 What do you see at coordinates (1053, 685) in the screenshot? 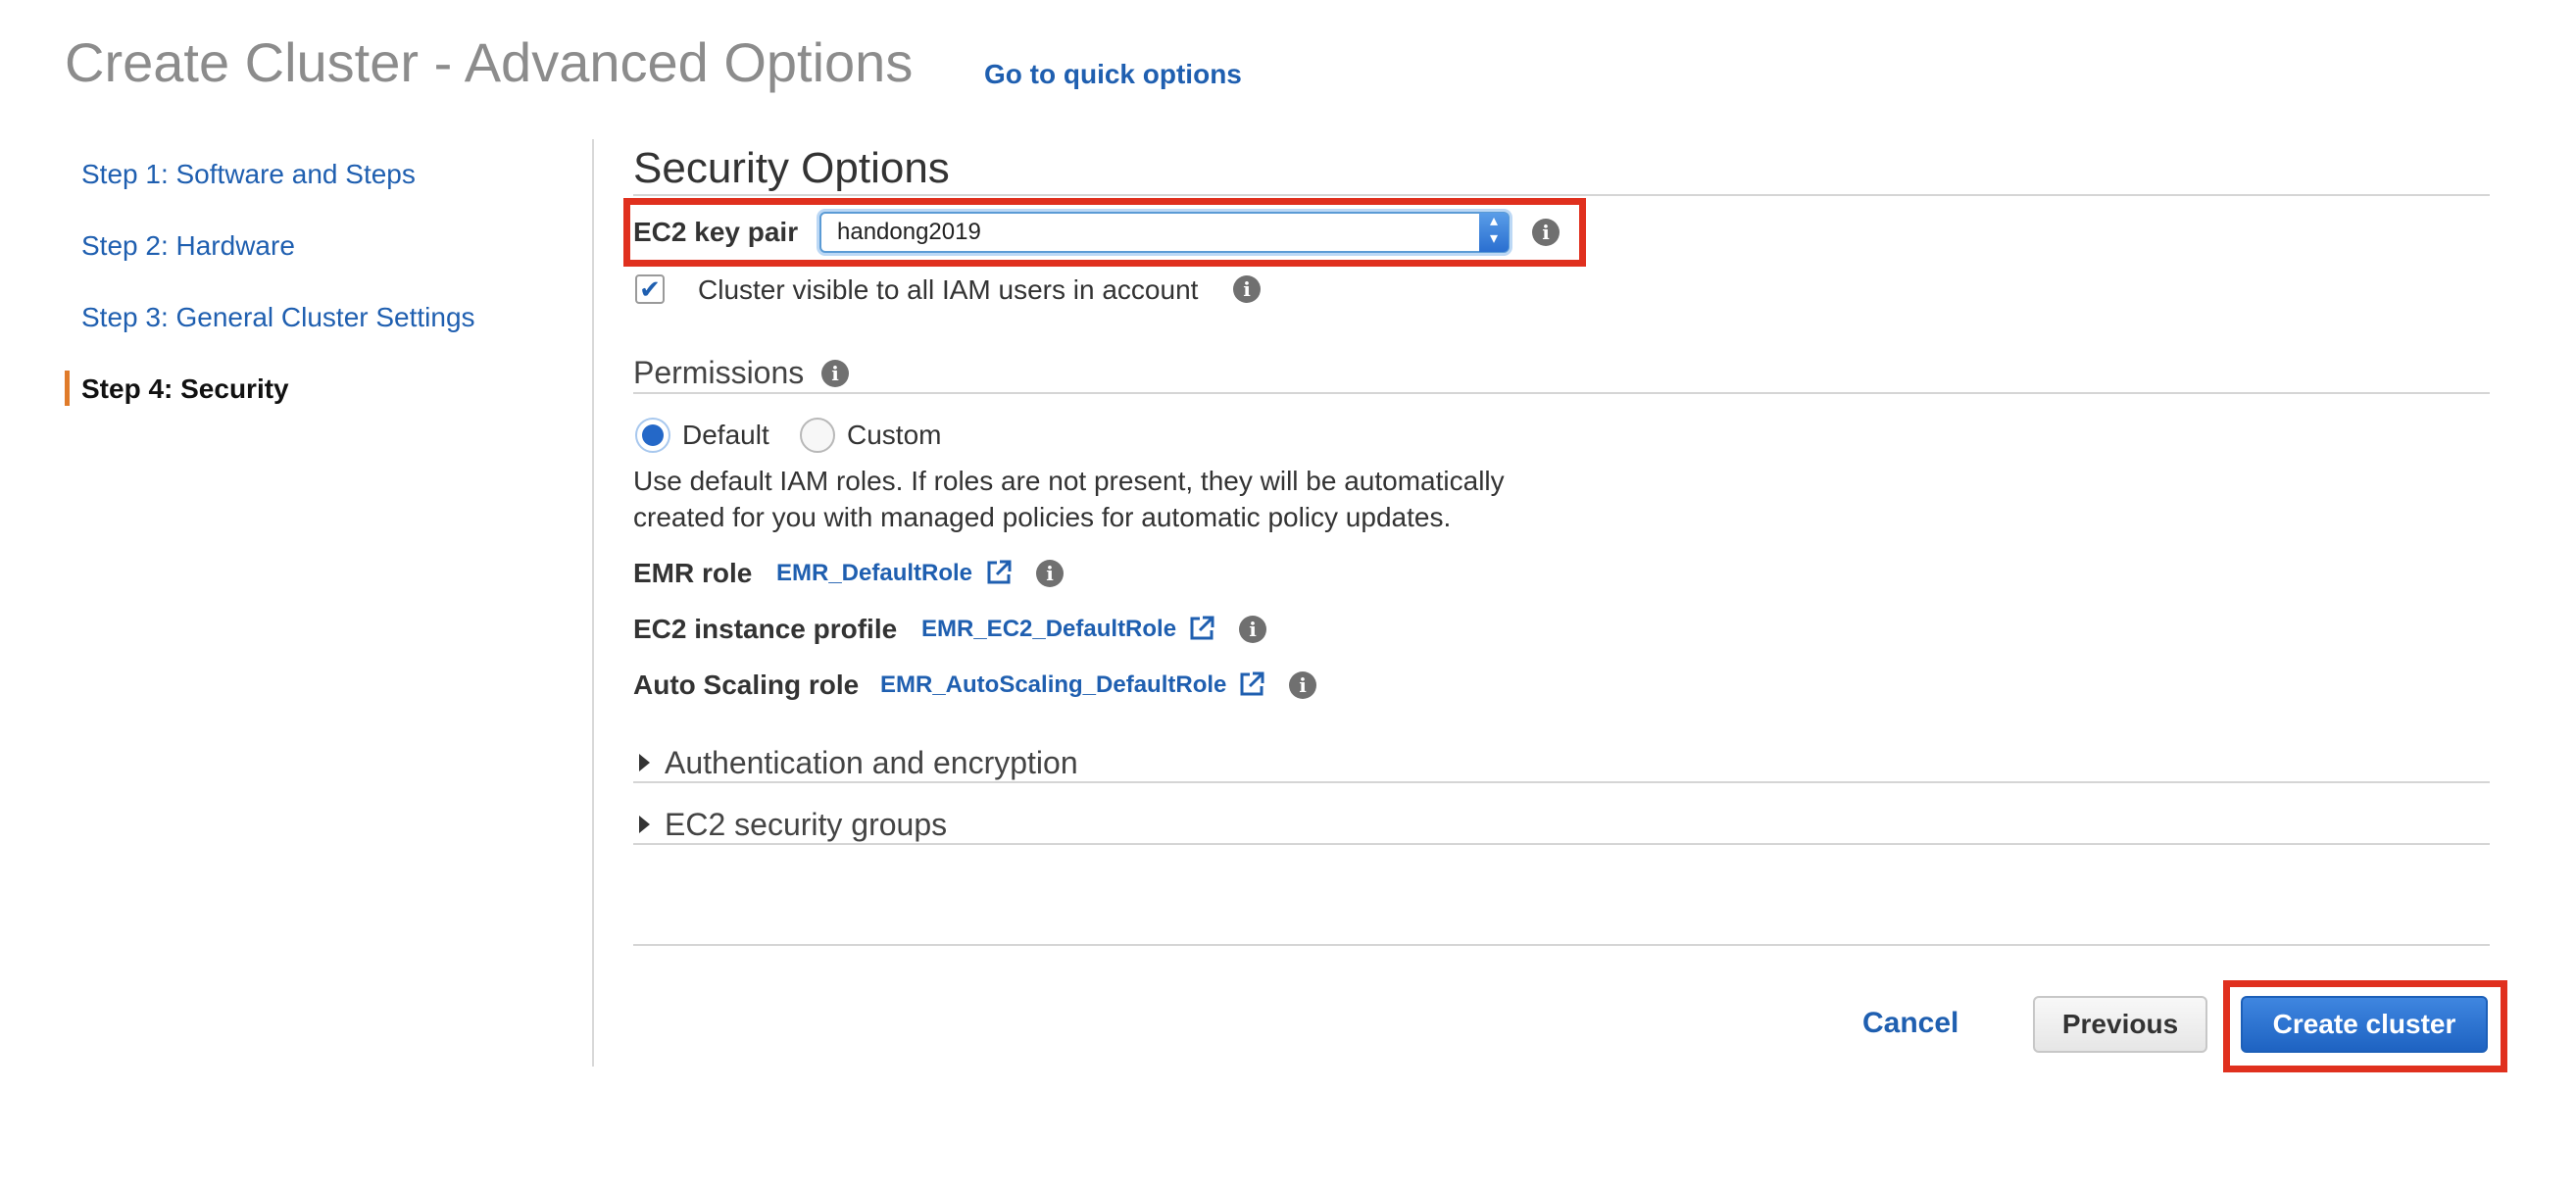
I see `auto-scaling-role-link: EMR_AutoScaling_DefaultRole` at bounding box center [1053, 685].